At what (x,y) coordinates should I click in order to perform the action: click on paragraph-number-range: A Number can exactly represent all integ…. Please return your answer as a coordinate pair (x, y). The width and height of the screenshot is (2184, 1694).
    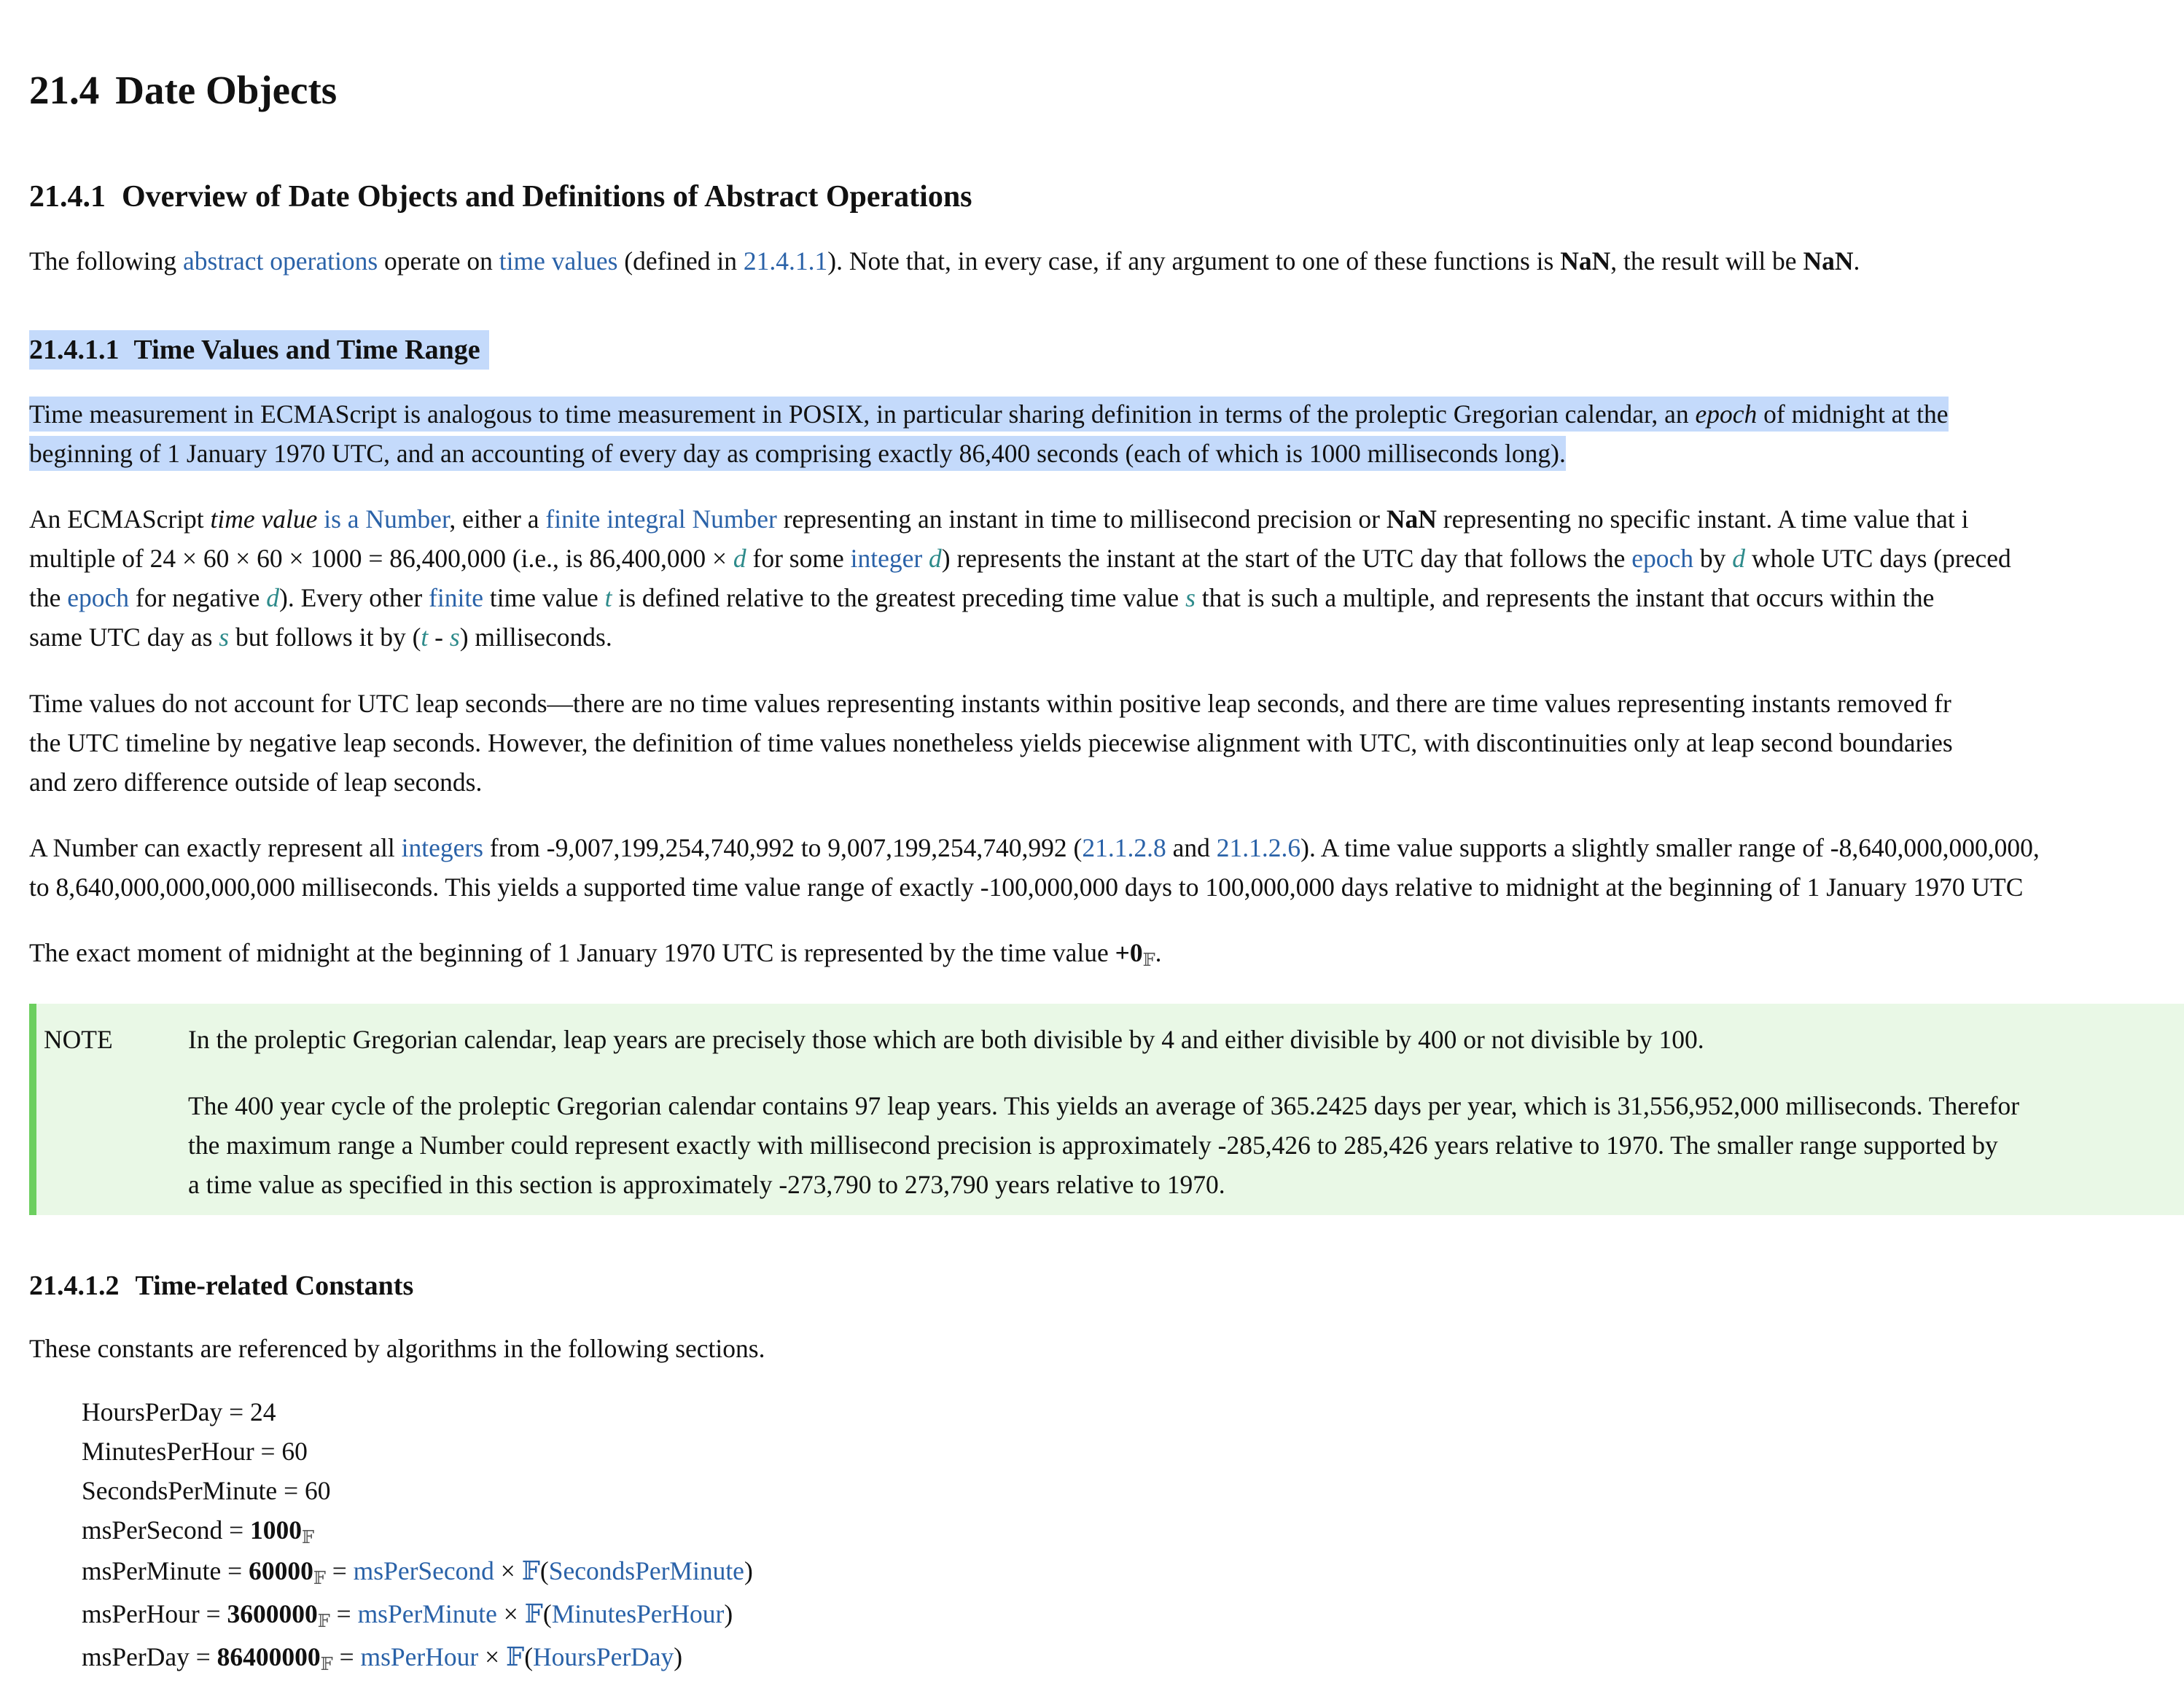
    Looking at the image, I should click on (1106, 867).